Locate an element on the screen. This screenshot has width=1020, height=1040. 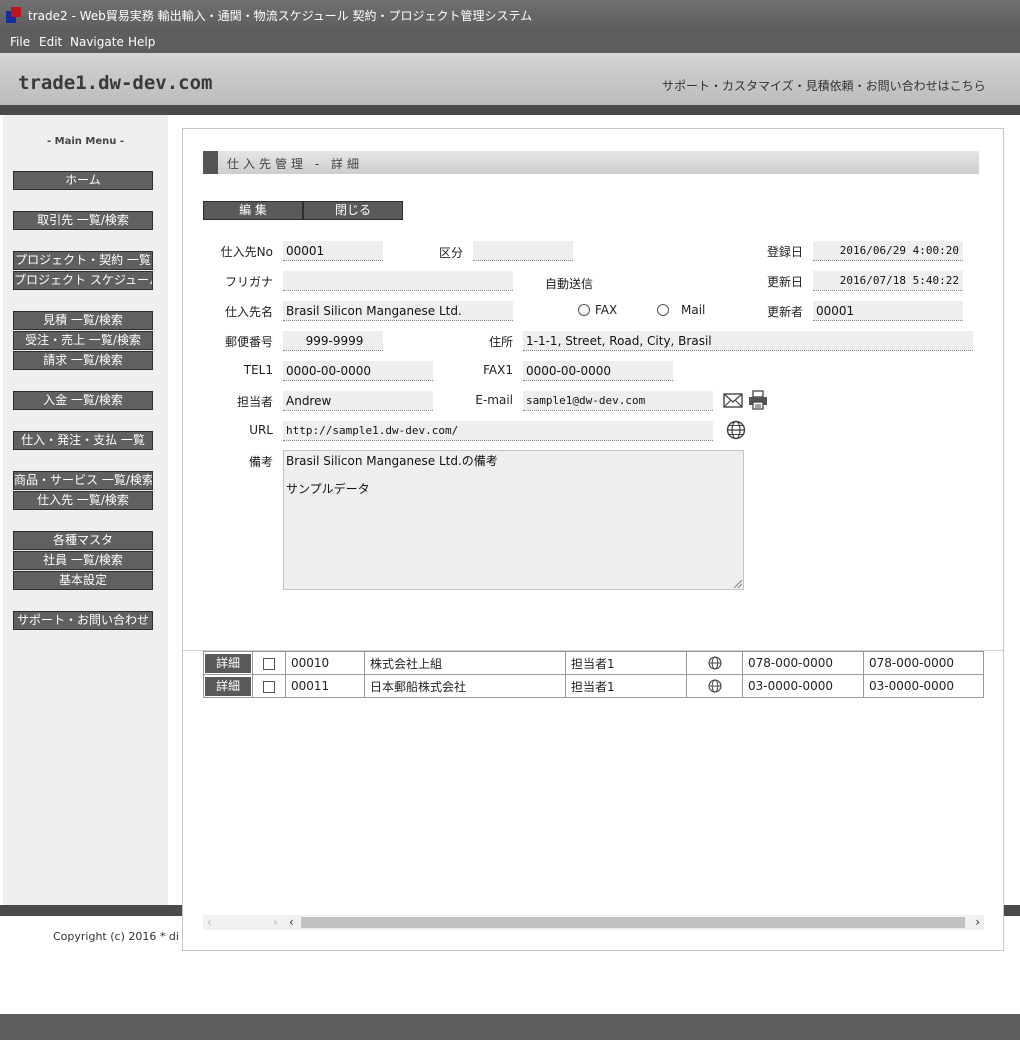
row-tel: 03-0000-0000 is located at coordinates (803, 686).